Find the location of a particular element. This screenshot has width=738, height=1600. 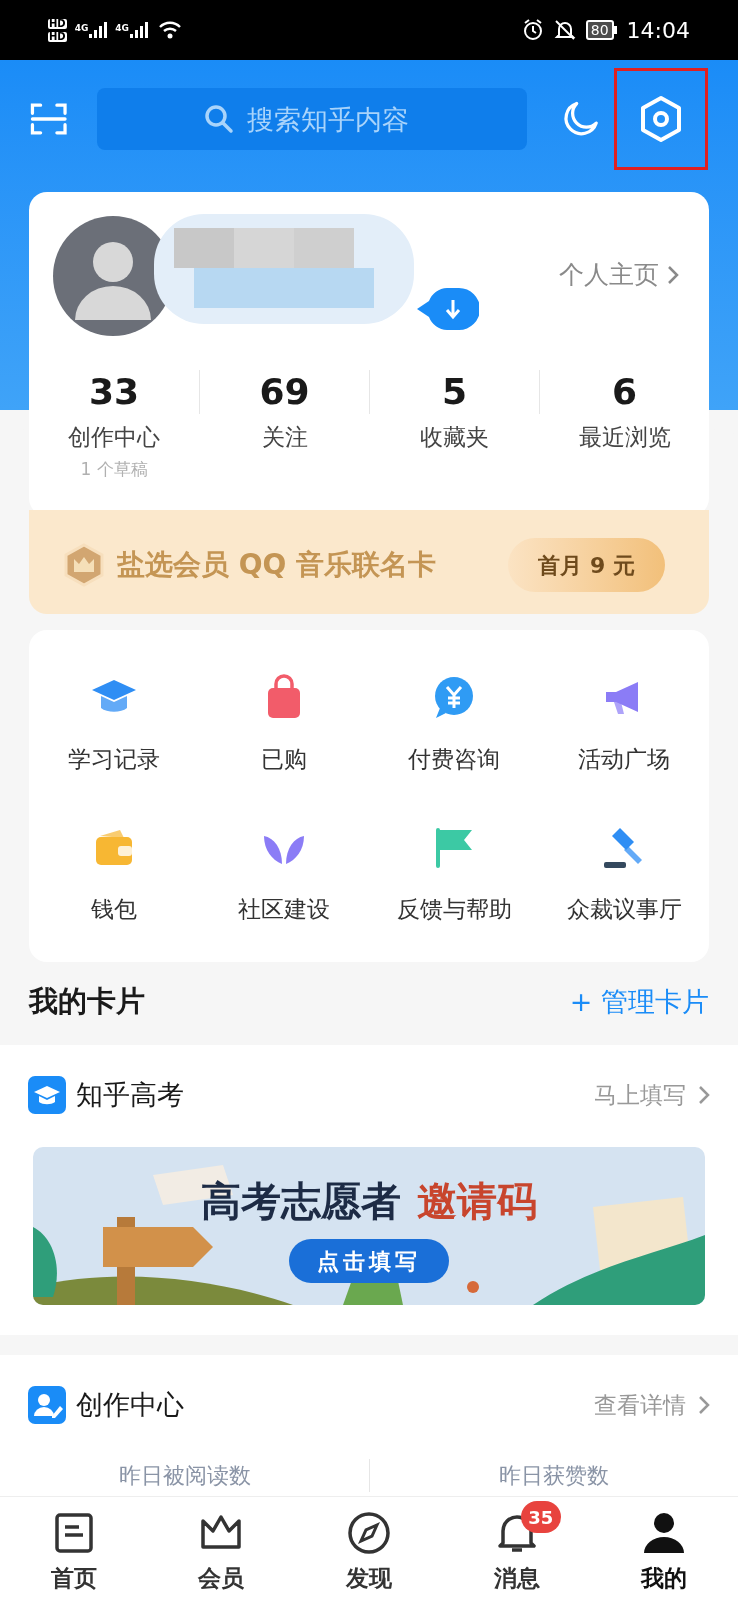

banner-highlight: 邀请码 is located at coordinates (477, 1201).